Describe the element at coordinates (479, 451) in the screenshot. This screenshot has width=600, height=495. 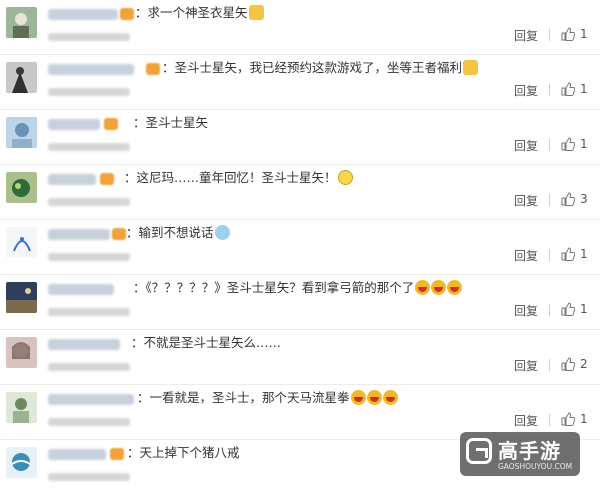
I see `logo-icon` at that location.